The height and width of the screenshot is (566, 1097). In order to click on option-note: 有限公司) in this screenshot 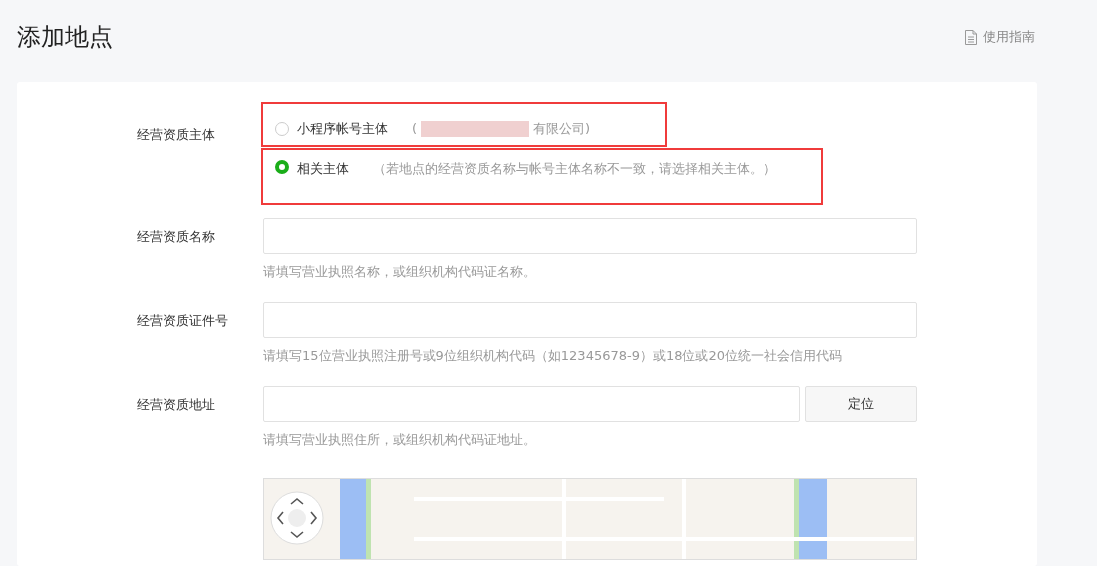, I will do `click(562, 128)`.